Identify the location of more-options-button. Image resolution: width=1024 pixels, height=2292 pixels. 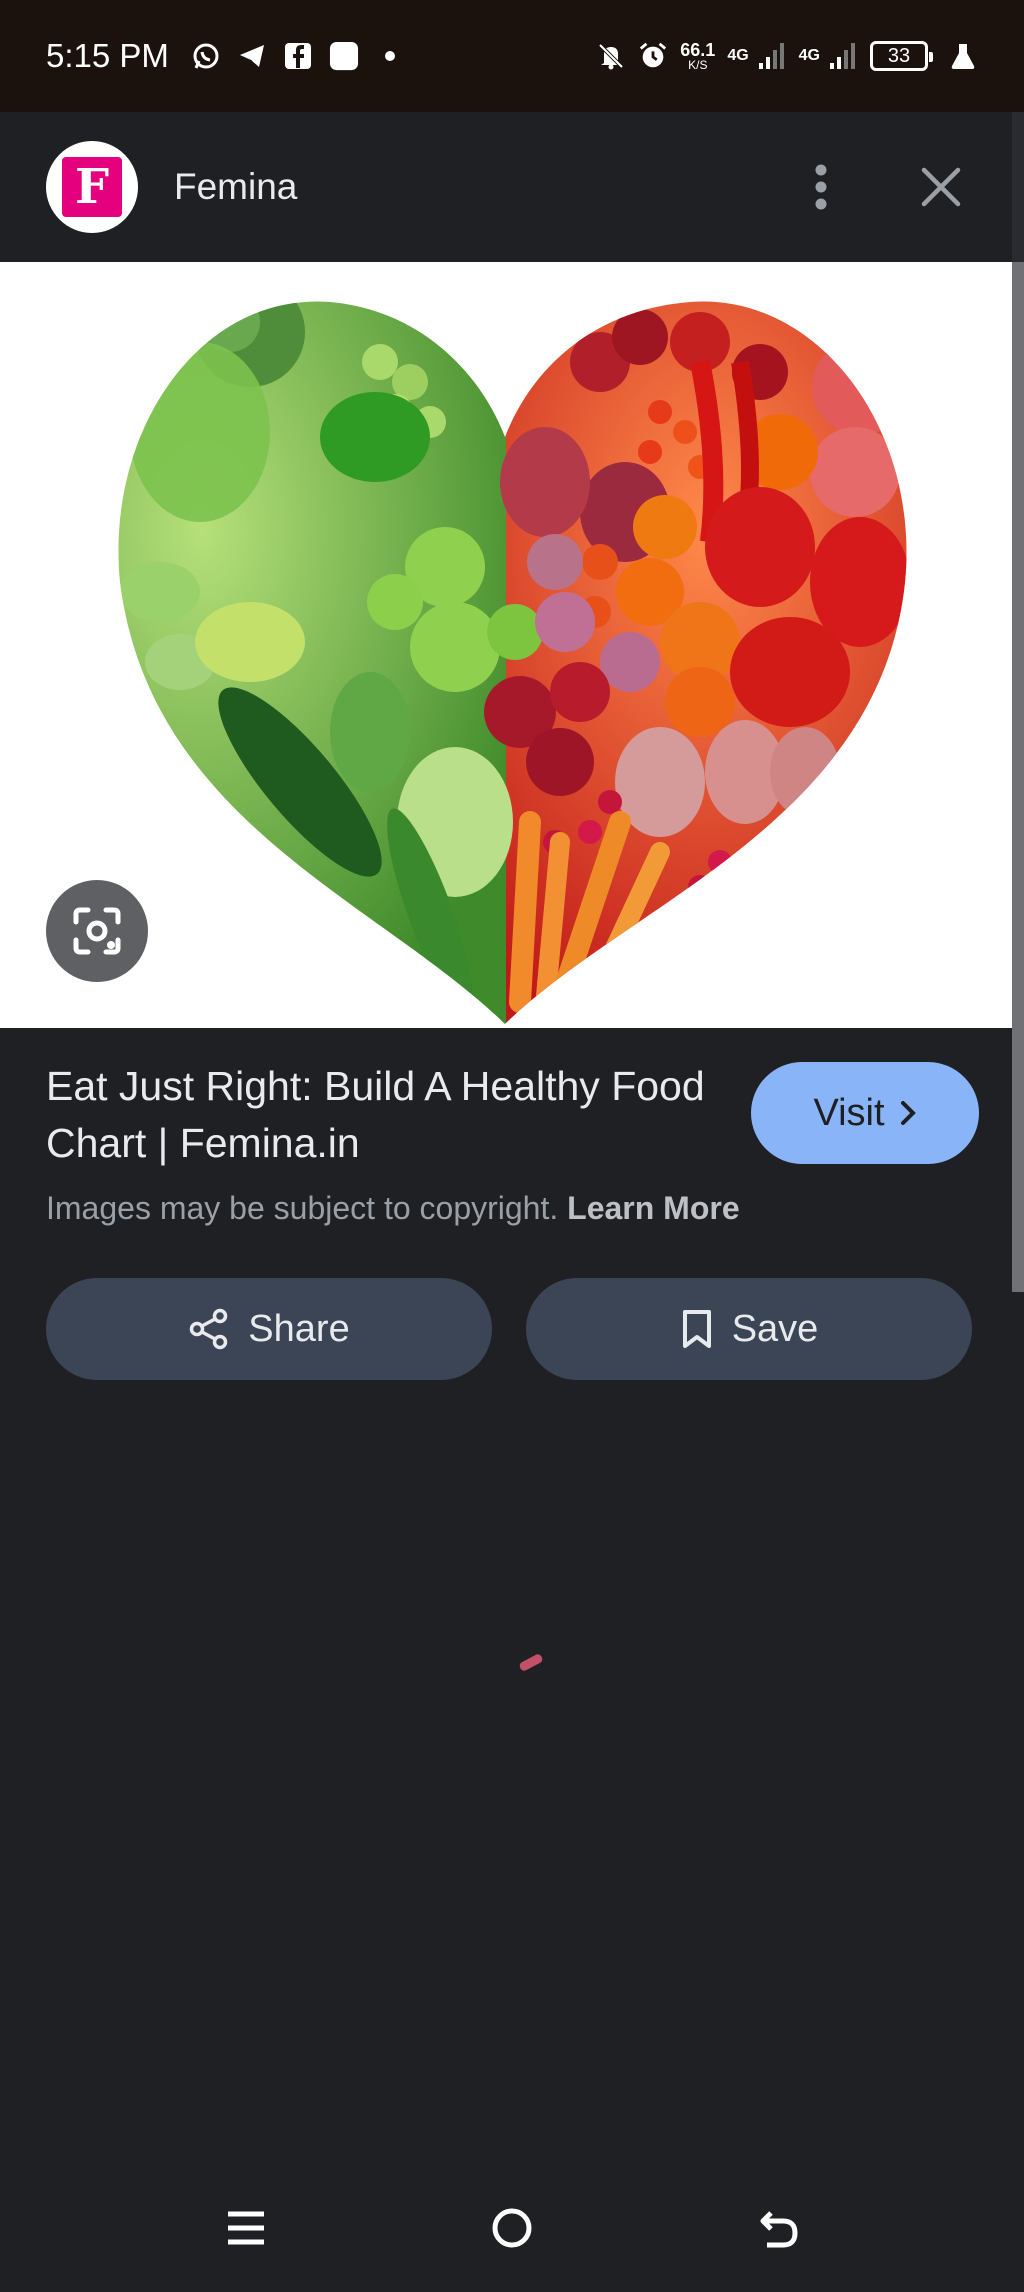
(821, 187).